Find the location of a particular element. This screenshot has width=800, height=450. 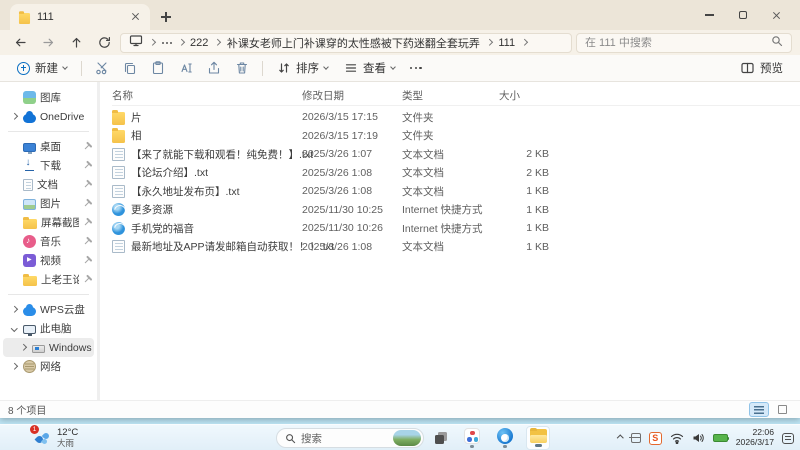

search-input is located at coordinates (678, 42).